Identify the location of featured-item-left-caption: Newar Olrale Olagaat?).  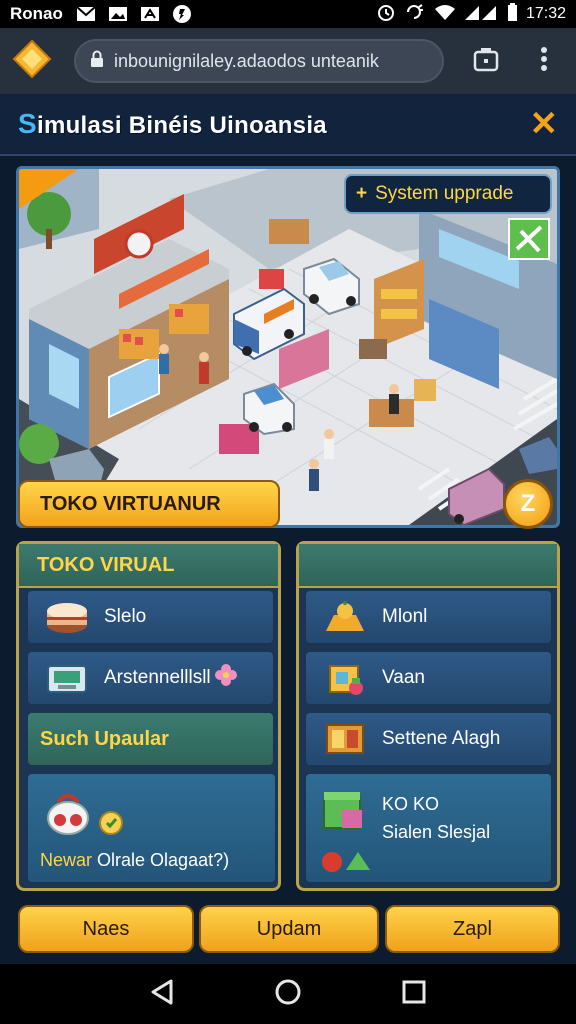
(134, 860).